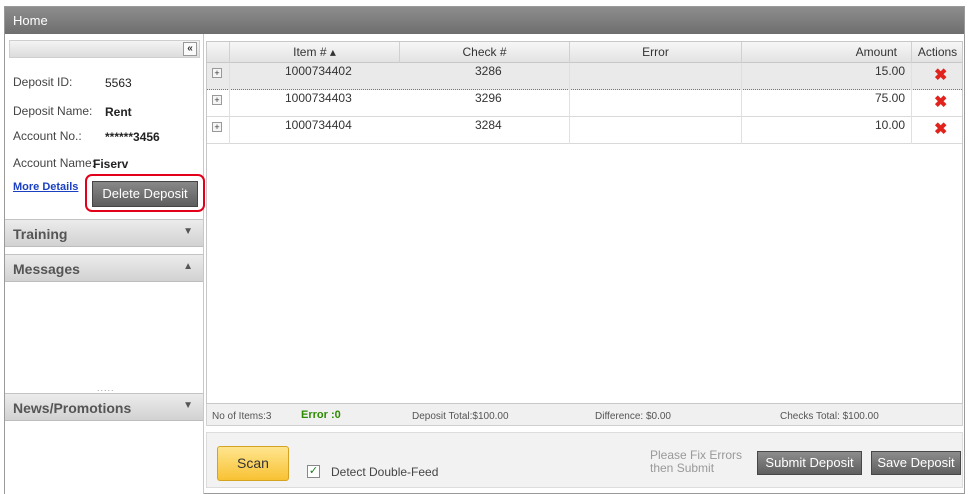  I want to click on check-number: 3296, so click(488, 98).